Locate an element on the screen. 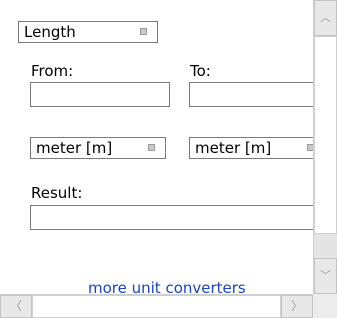 The image size is (337, 318). scroll-left-icon: 〈 is located at coordinates (16, 306).